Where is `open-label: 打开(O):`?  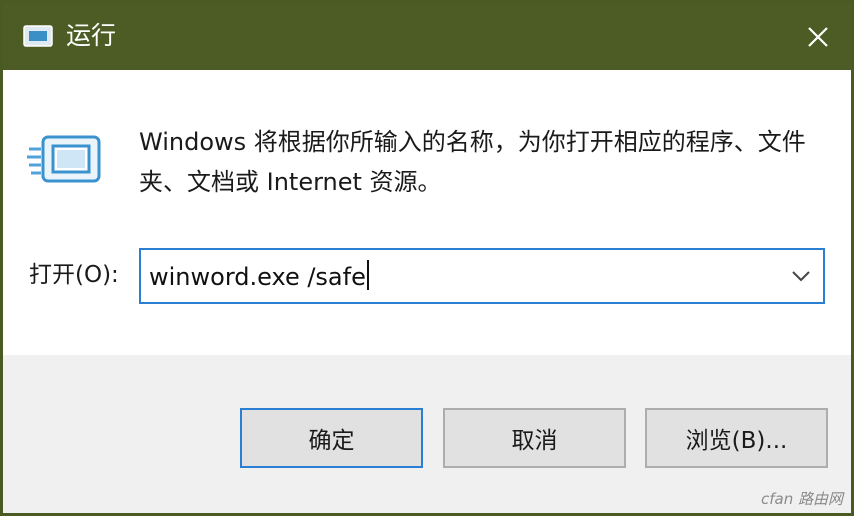 open-label: 打开(O): is located at coordinates (74, 275).